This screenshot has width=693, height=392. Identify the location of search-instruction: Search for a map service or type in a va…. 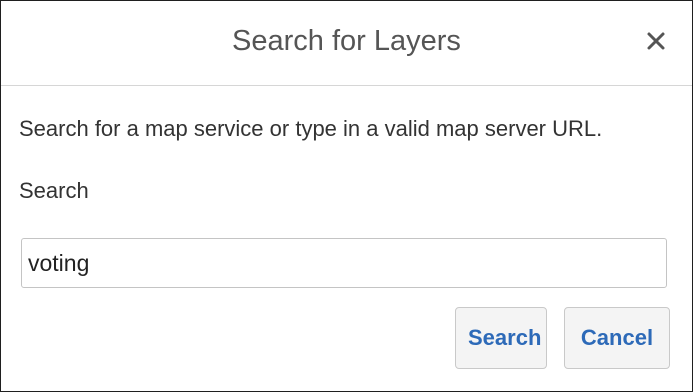
(311, 128).